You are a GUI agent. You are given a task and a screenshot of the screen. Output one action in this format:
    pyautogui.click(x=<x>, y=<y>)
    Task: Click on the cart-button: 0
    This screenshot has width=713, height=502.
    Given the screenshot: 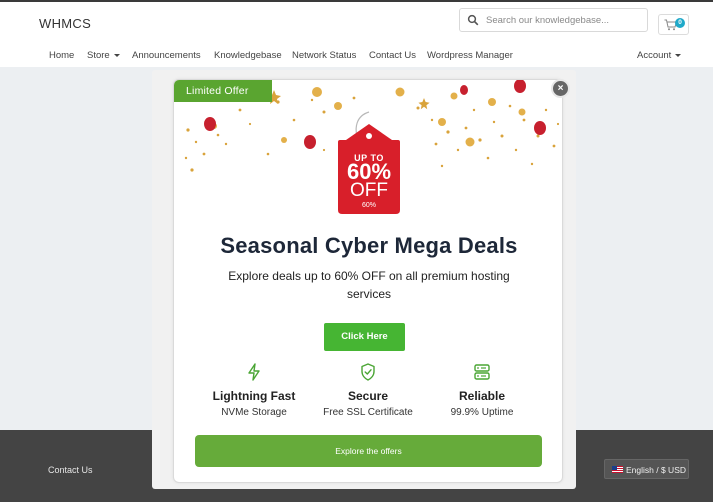 What is the action you would take?
    pyautogui.click(x=673, y=24)
    